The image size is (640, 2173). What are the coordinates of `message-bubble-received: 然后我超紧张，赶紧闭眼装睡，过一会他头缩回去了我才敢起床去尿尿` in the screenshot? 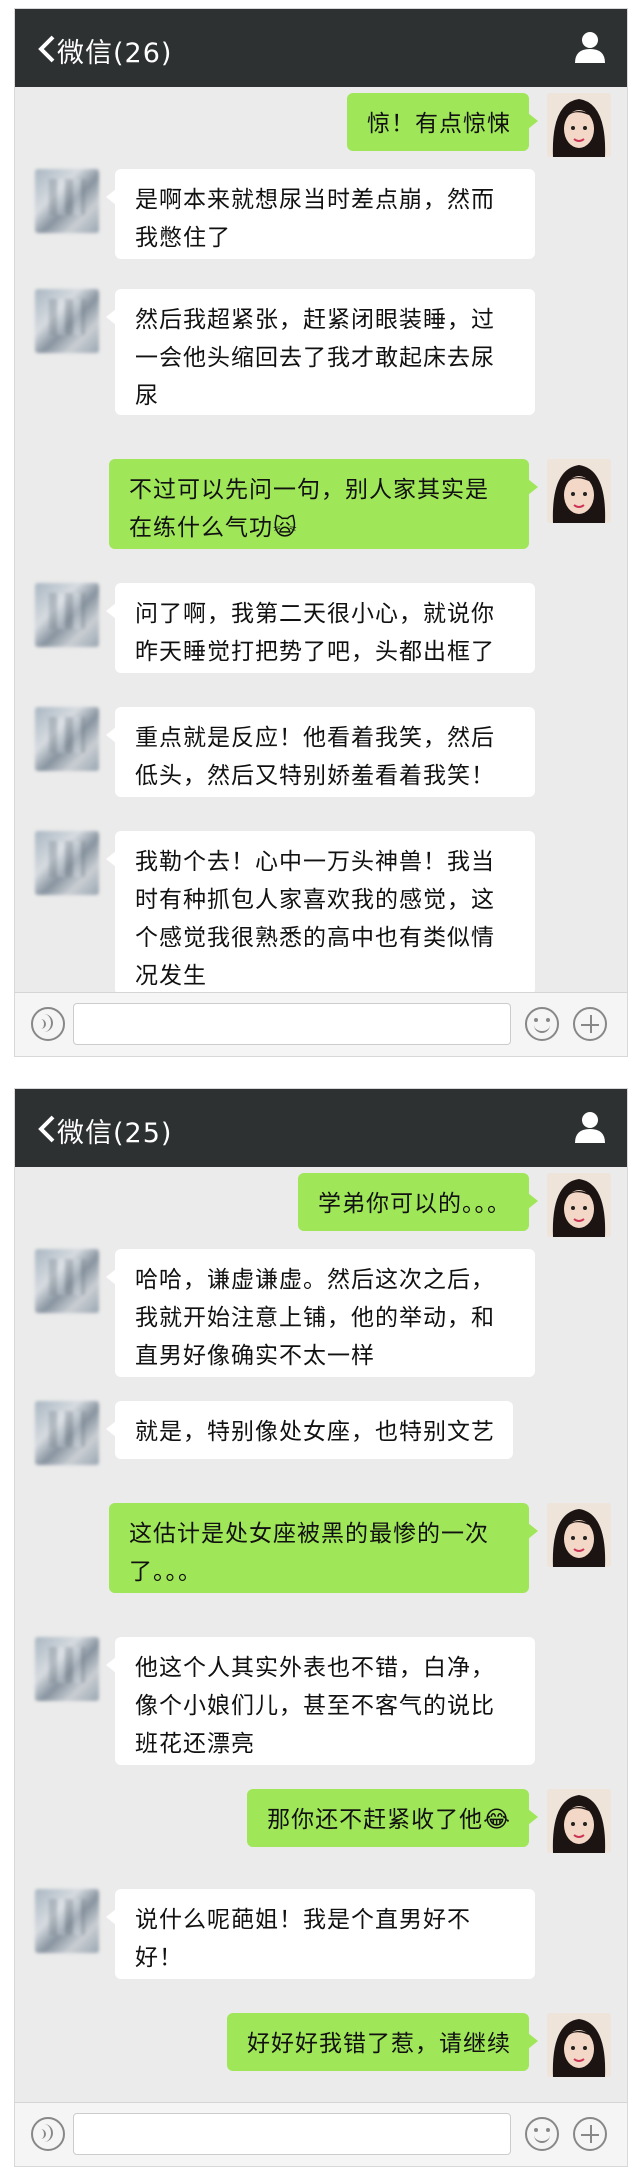 It's located at (320, 352).